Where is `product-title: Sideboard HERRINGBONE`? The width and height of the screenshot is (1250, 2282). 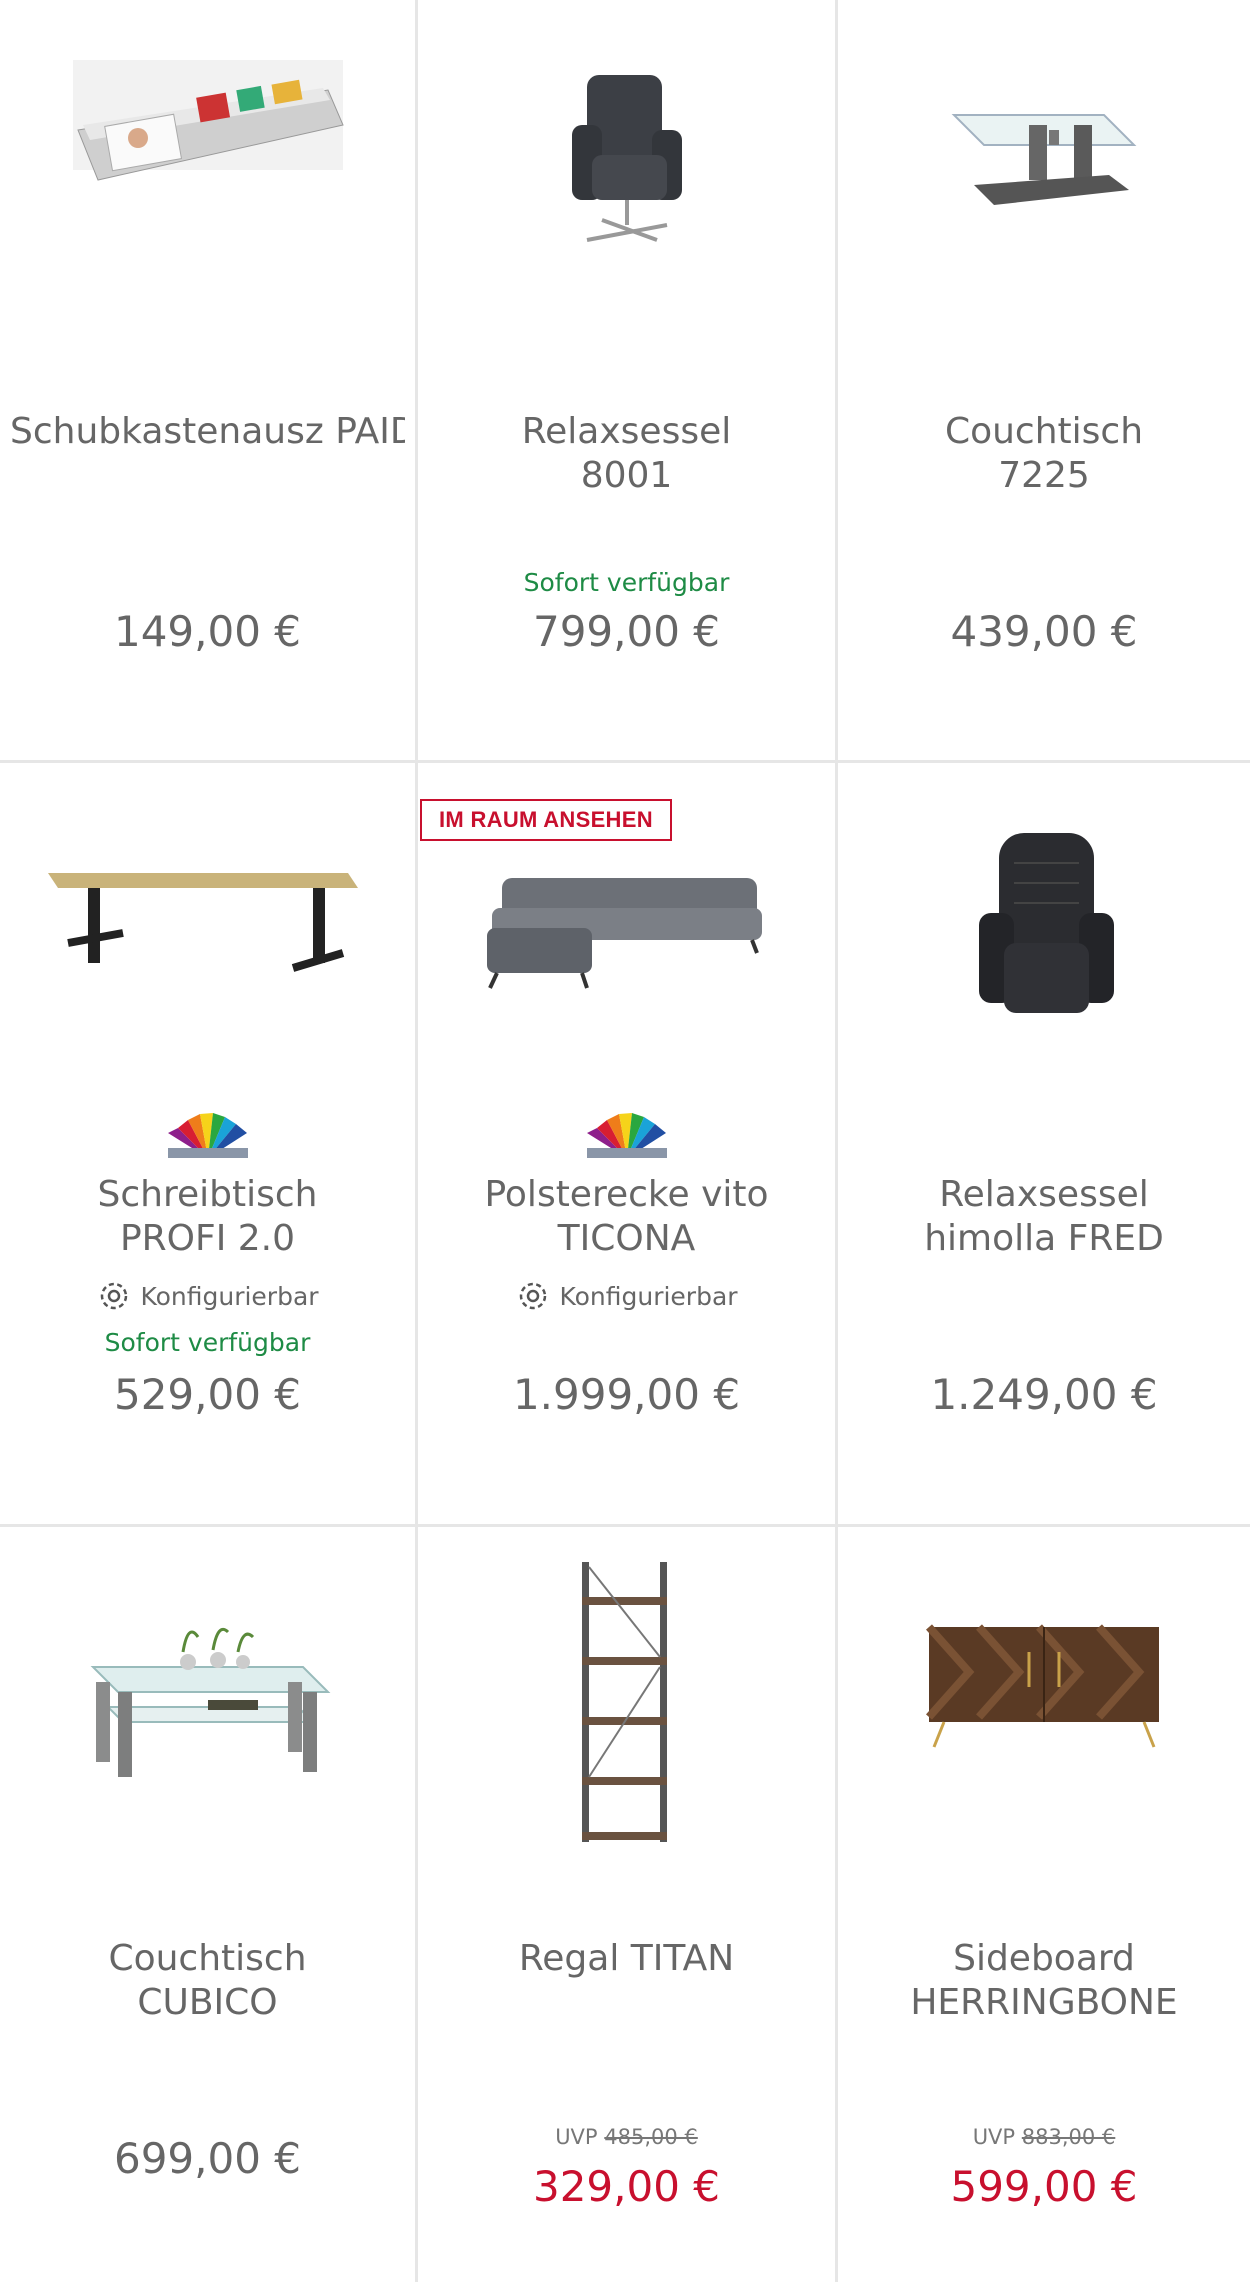
product-title: Sideboard HERRINGBONE is located at coordinates (1044, 1981).